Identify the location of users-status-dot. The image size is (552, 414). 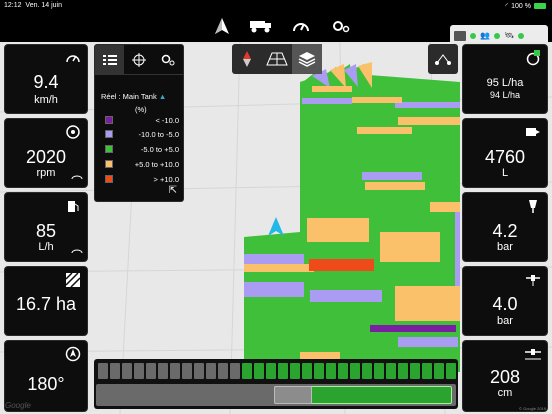
(496, 35).